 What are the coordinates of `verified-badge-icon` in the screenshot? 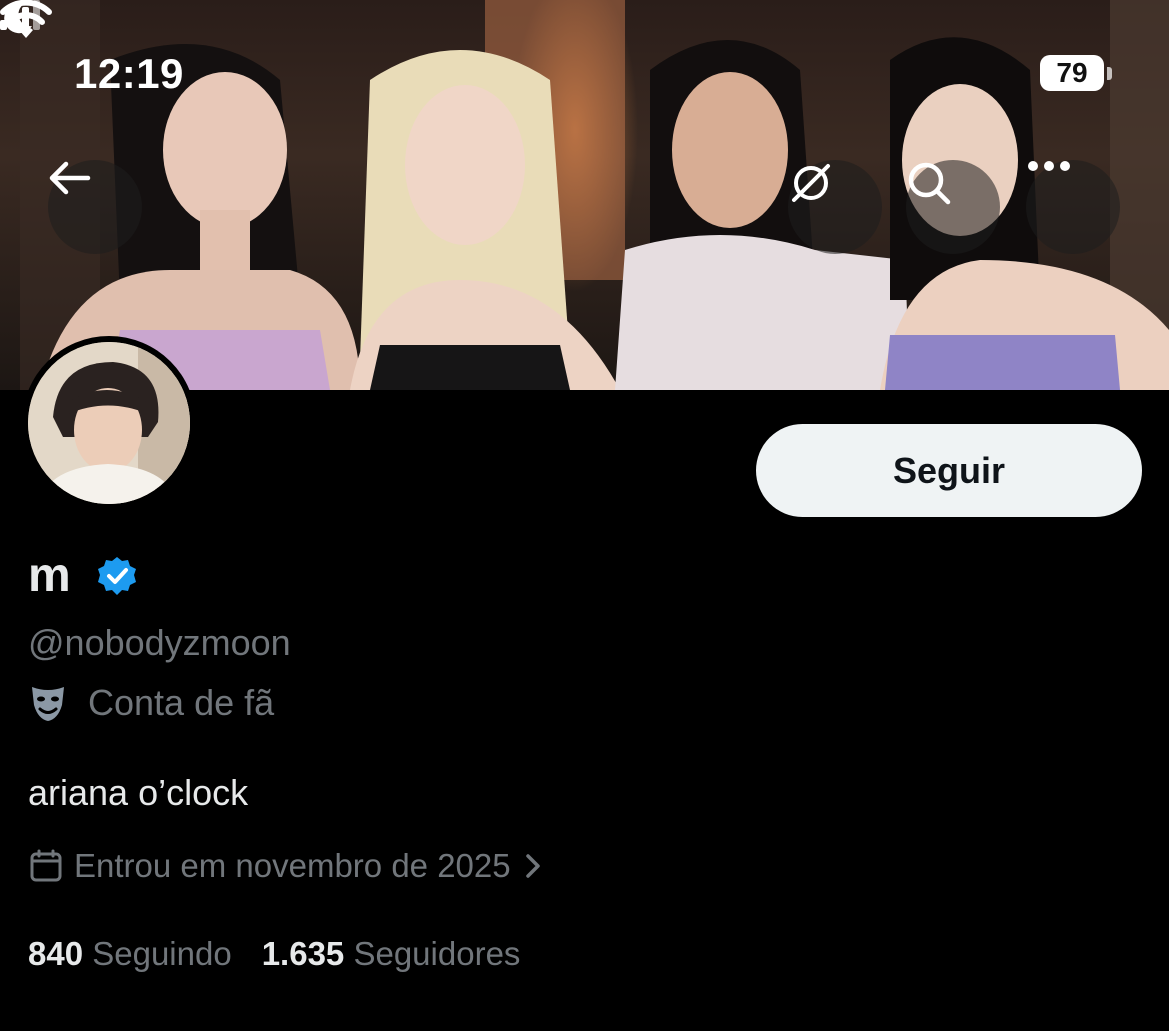 It's located at (117, 576).